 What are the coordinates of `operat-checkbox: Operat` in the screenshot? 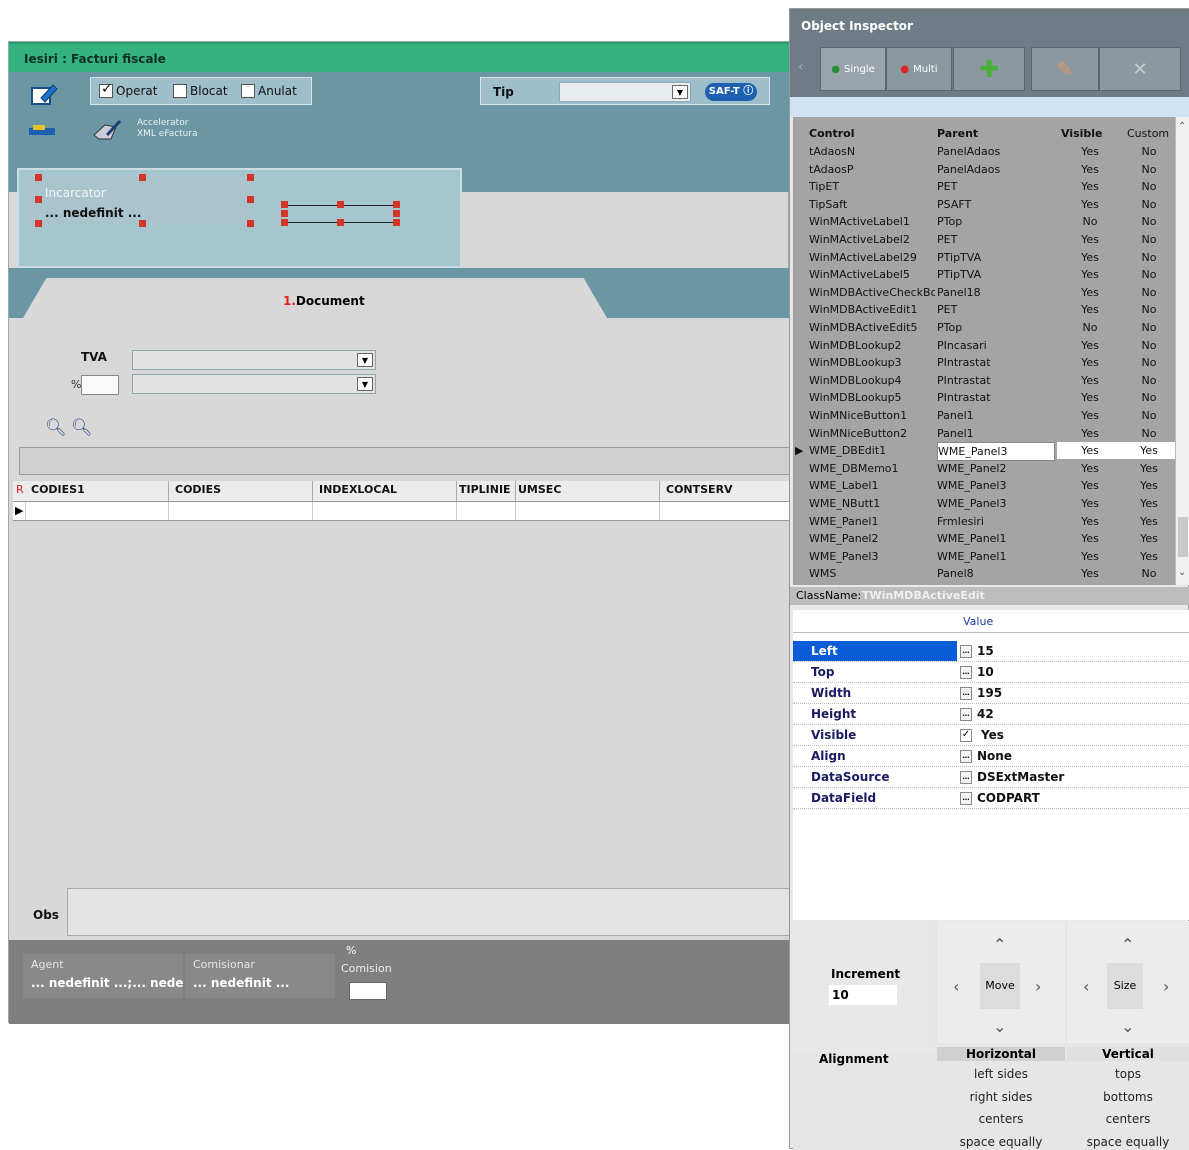 It's located at (128, 89).